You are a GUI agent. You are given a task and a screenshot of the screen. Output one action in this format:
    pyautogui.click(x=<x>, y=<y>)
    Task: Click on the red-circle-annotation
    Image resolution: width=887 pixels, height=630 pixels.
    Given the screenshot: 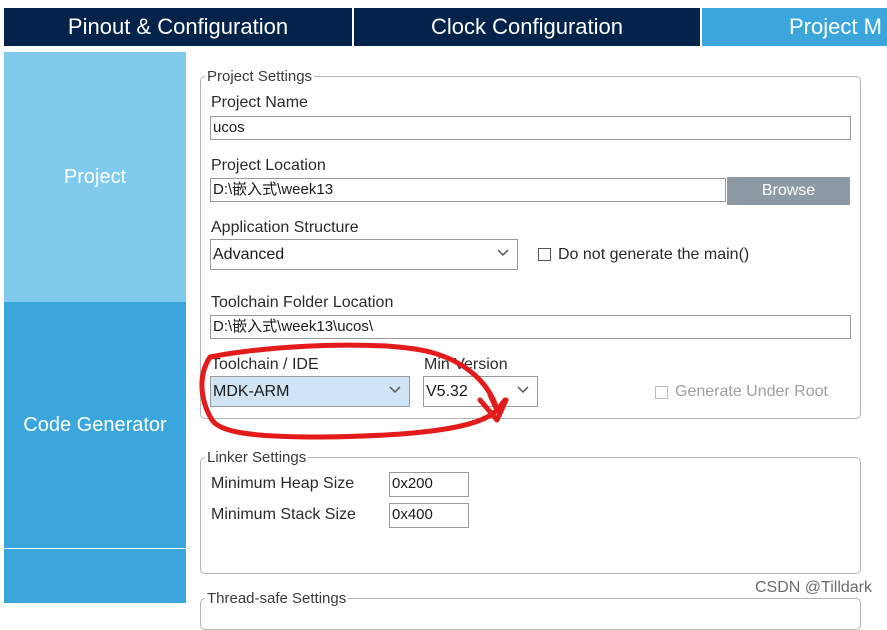 What is the action you would take?
    pyautogui.click(x=354, y=391)
    